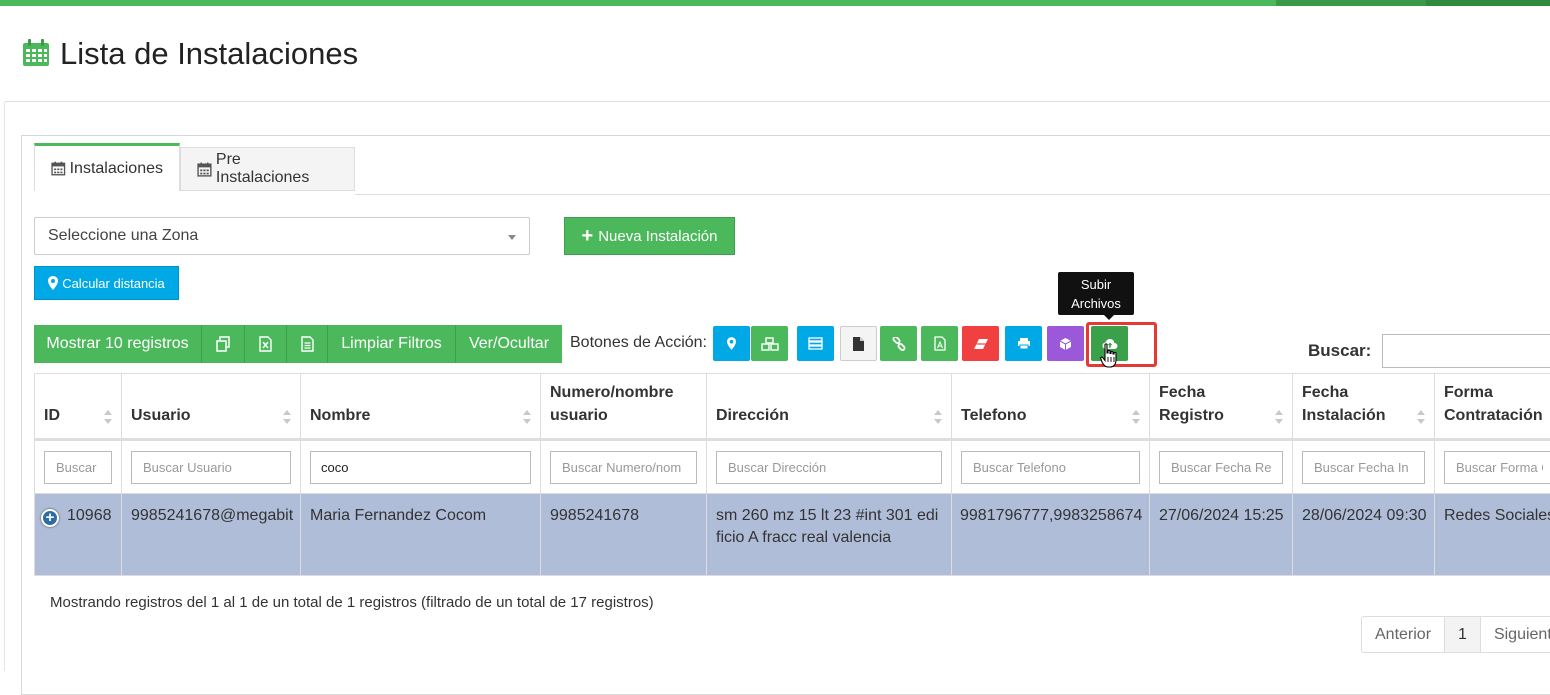 This screenshot has height=695, width=1550. I want to click on file-icon, so click(858, 344).